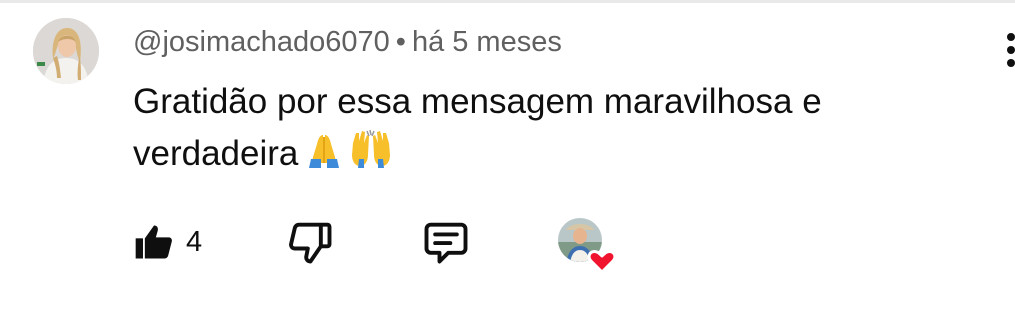 This screenshot has width=1015, height=315. I want to click on author-handle: @josimachado6070, so click(261, 42).